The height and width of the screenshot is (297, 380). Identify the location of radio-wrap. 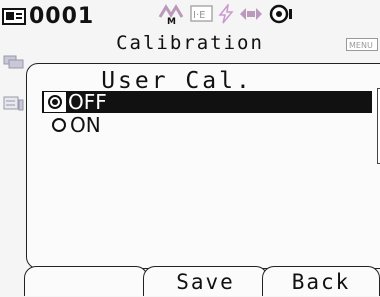
(55, 102).